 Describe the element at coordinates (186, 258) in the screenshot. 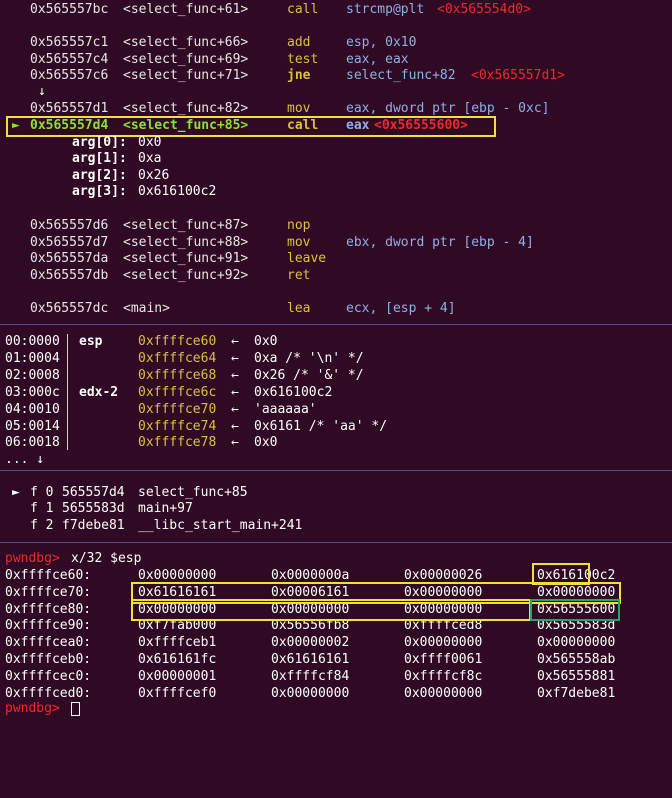

I see `disasm-symbol: <select_func+91>` at that location.